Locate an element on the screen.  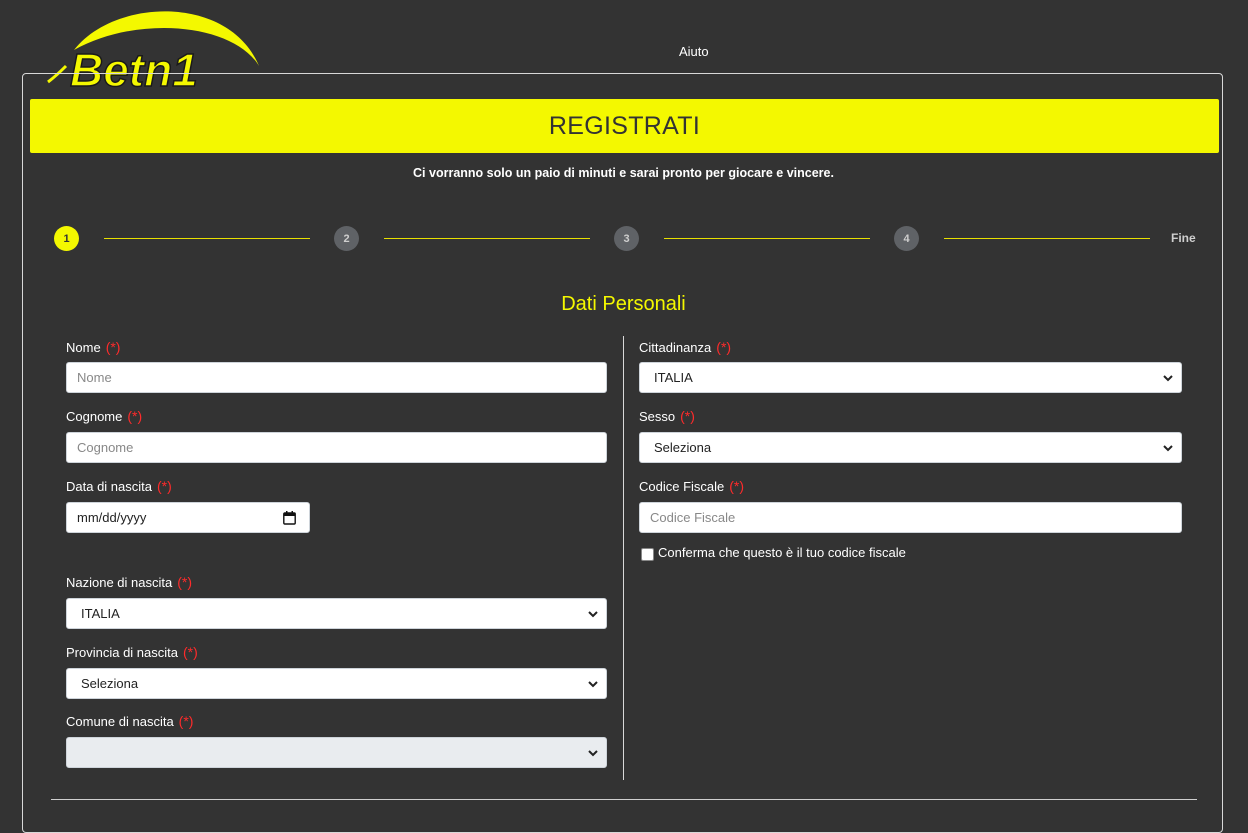
provincia-nascita-select: Seleziona is located at coordinates (336, 683).